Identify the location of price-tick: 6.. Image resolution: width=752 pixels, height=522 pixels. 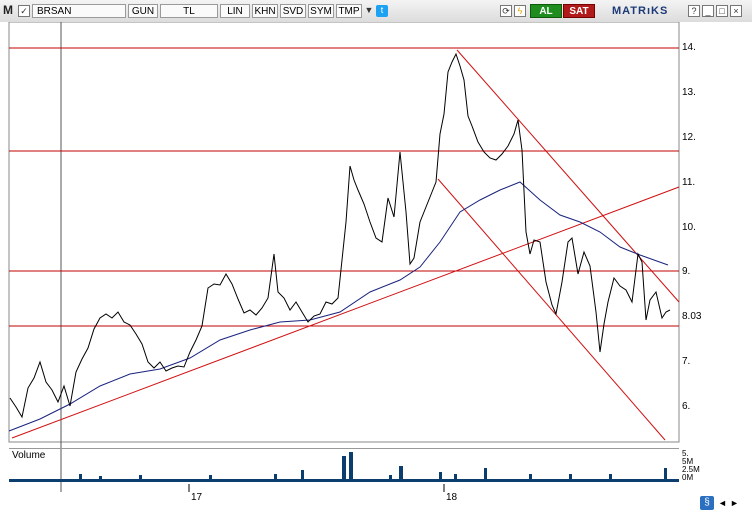
(686, 406).